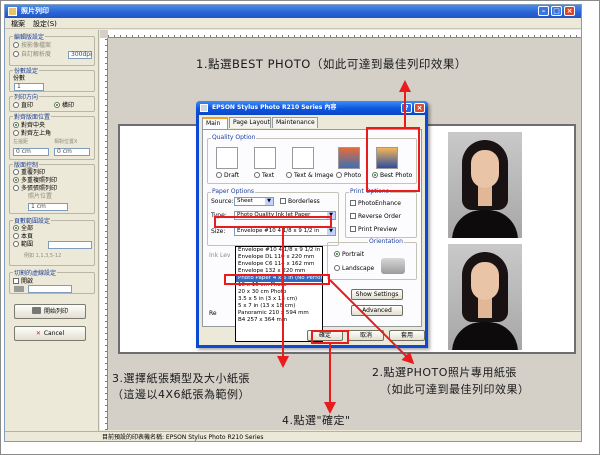  What do you see at coordinates (331, 64) in the screenshot?
I see `annotation-step1: 1.點選BEST PHOTO（如此可達到最佳列印效果）` at bounding box center [331, 64].